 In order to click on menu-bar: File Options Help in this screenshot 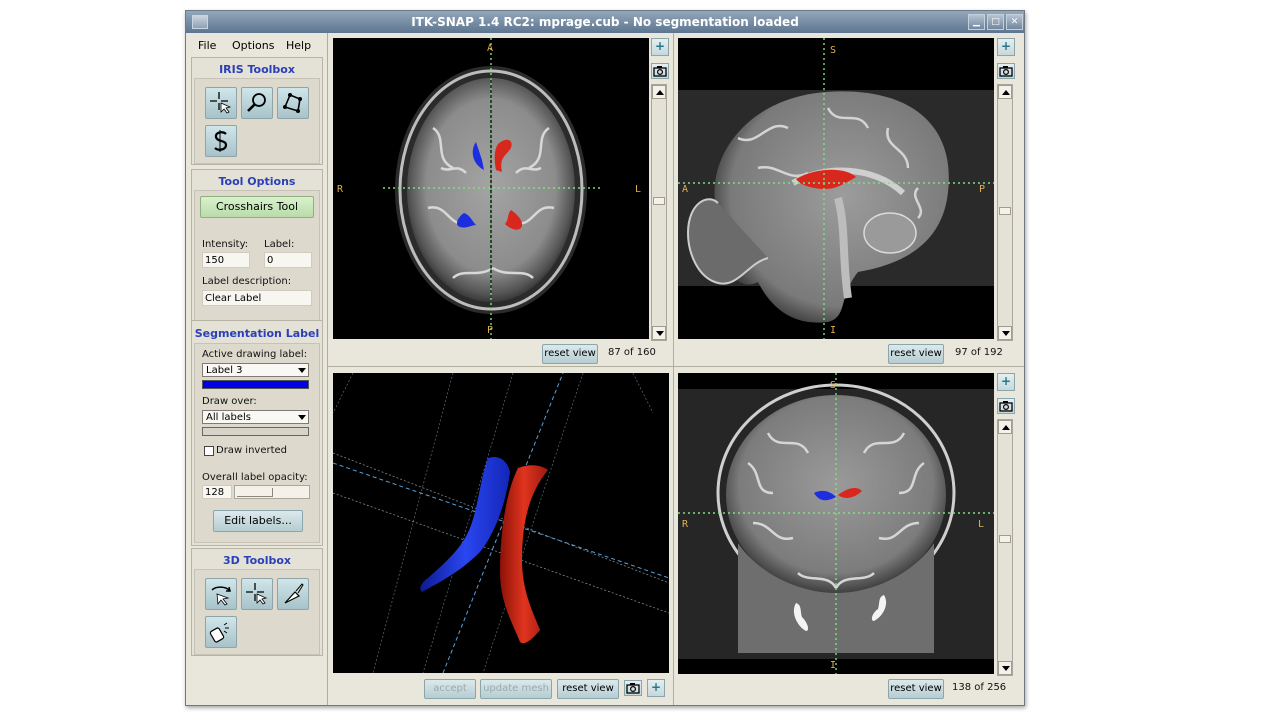, I will do `click(257, 46)`.